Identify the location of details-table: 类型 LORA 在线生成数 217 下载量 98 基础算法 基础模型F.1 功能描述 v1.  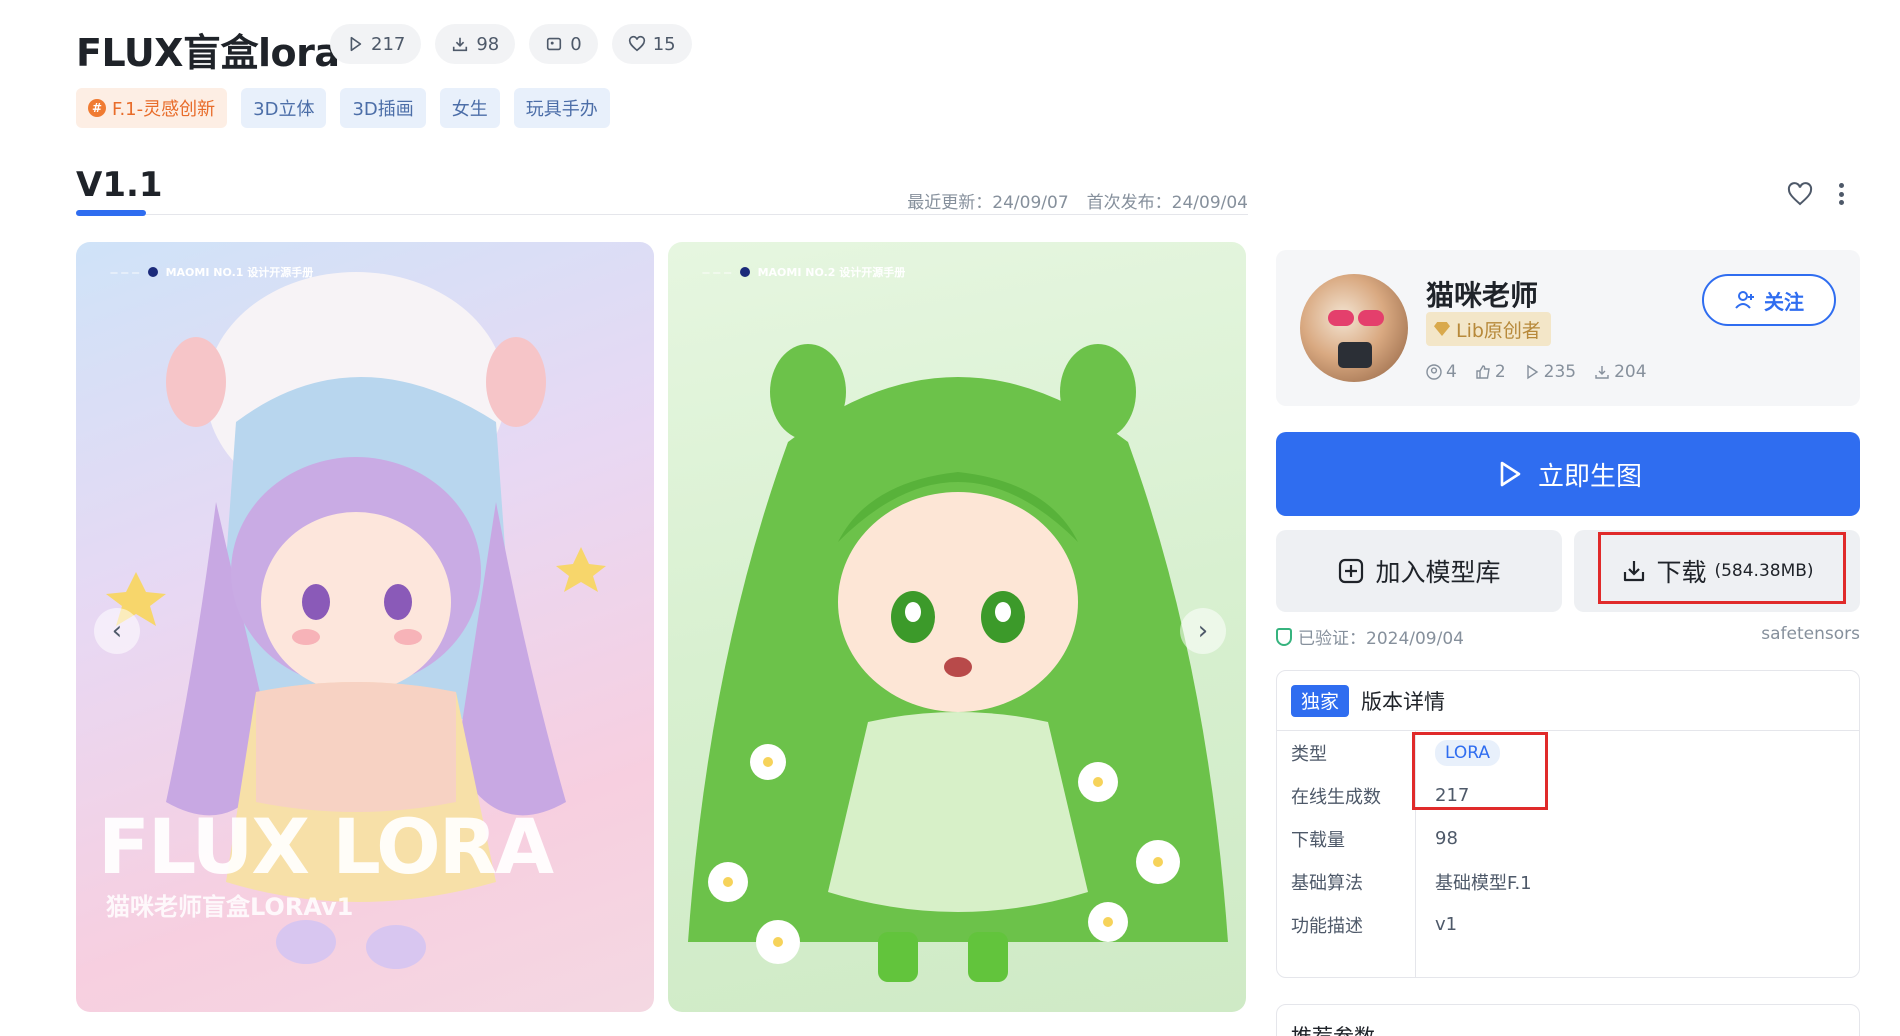
(1568, 854).